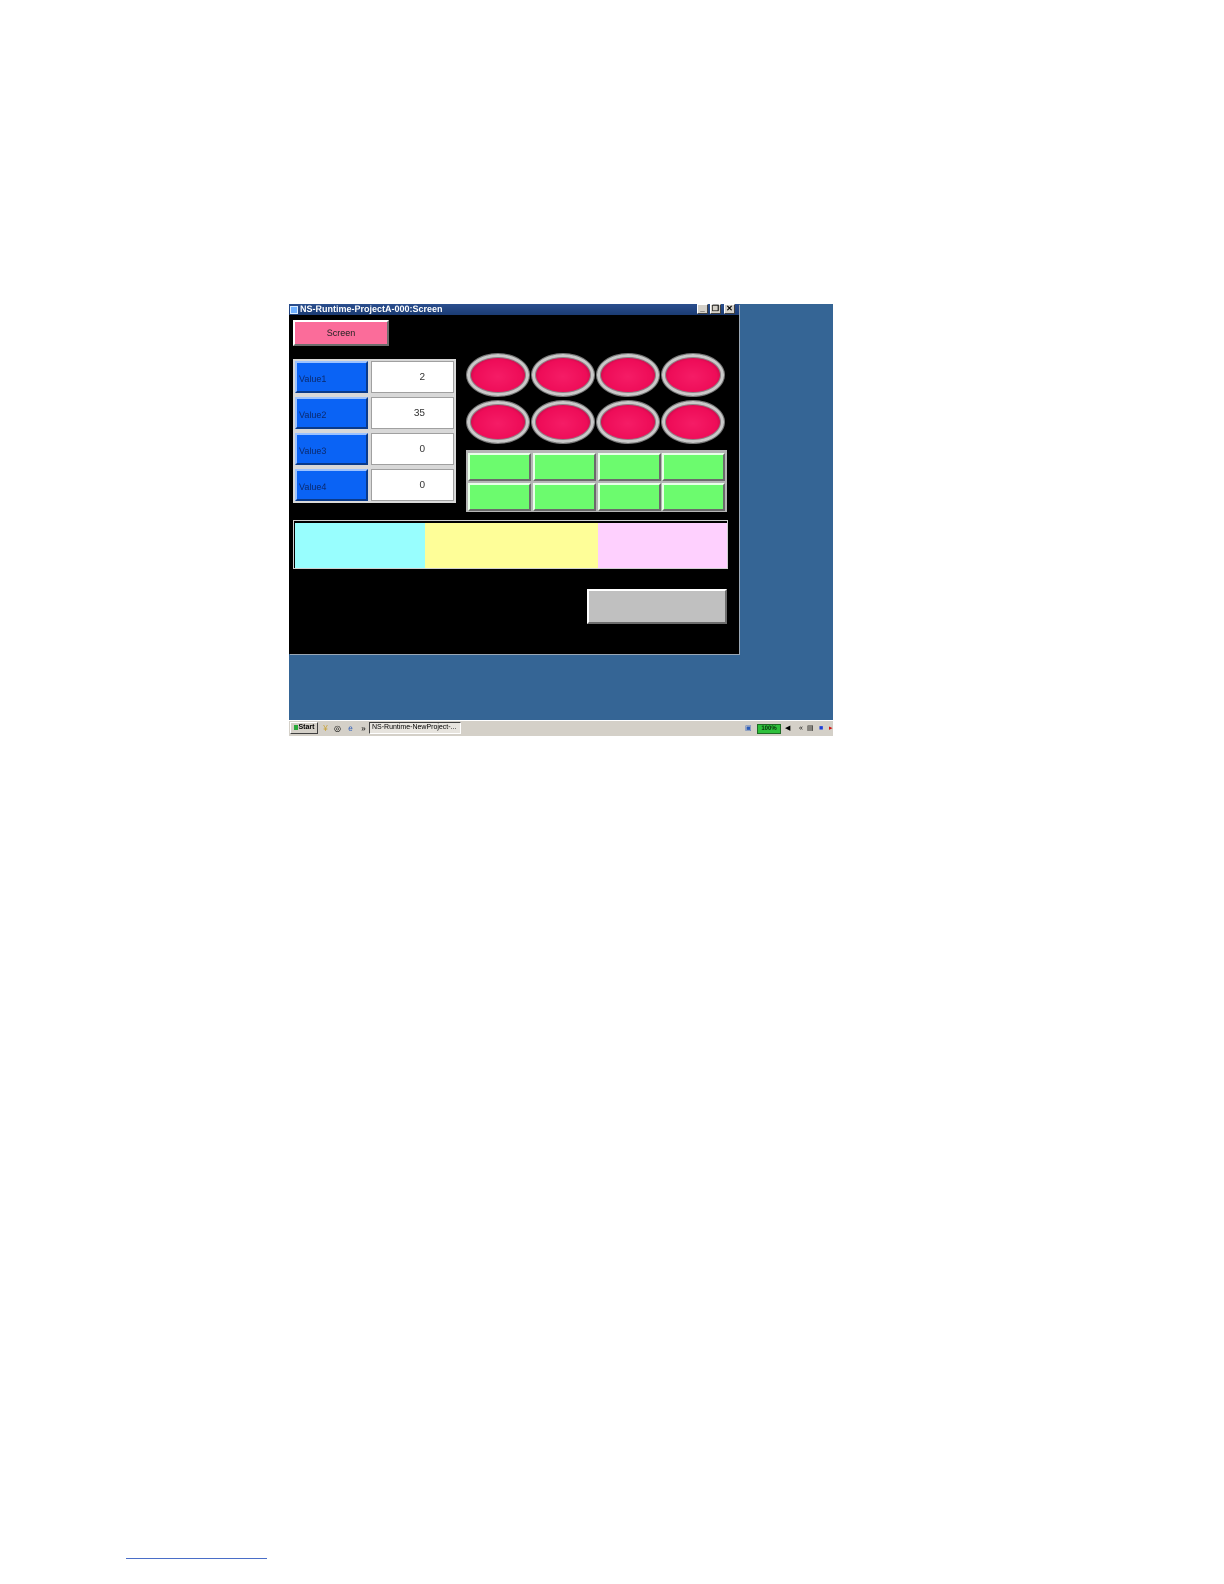 The image size is (1224, 1584). What do you see at coordinates (337, 728) in the screenshot?
I see `clock-icon: ◎` at bounding box center [337, 728].